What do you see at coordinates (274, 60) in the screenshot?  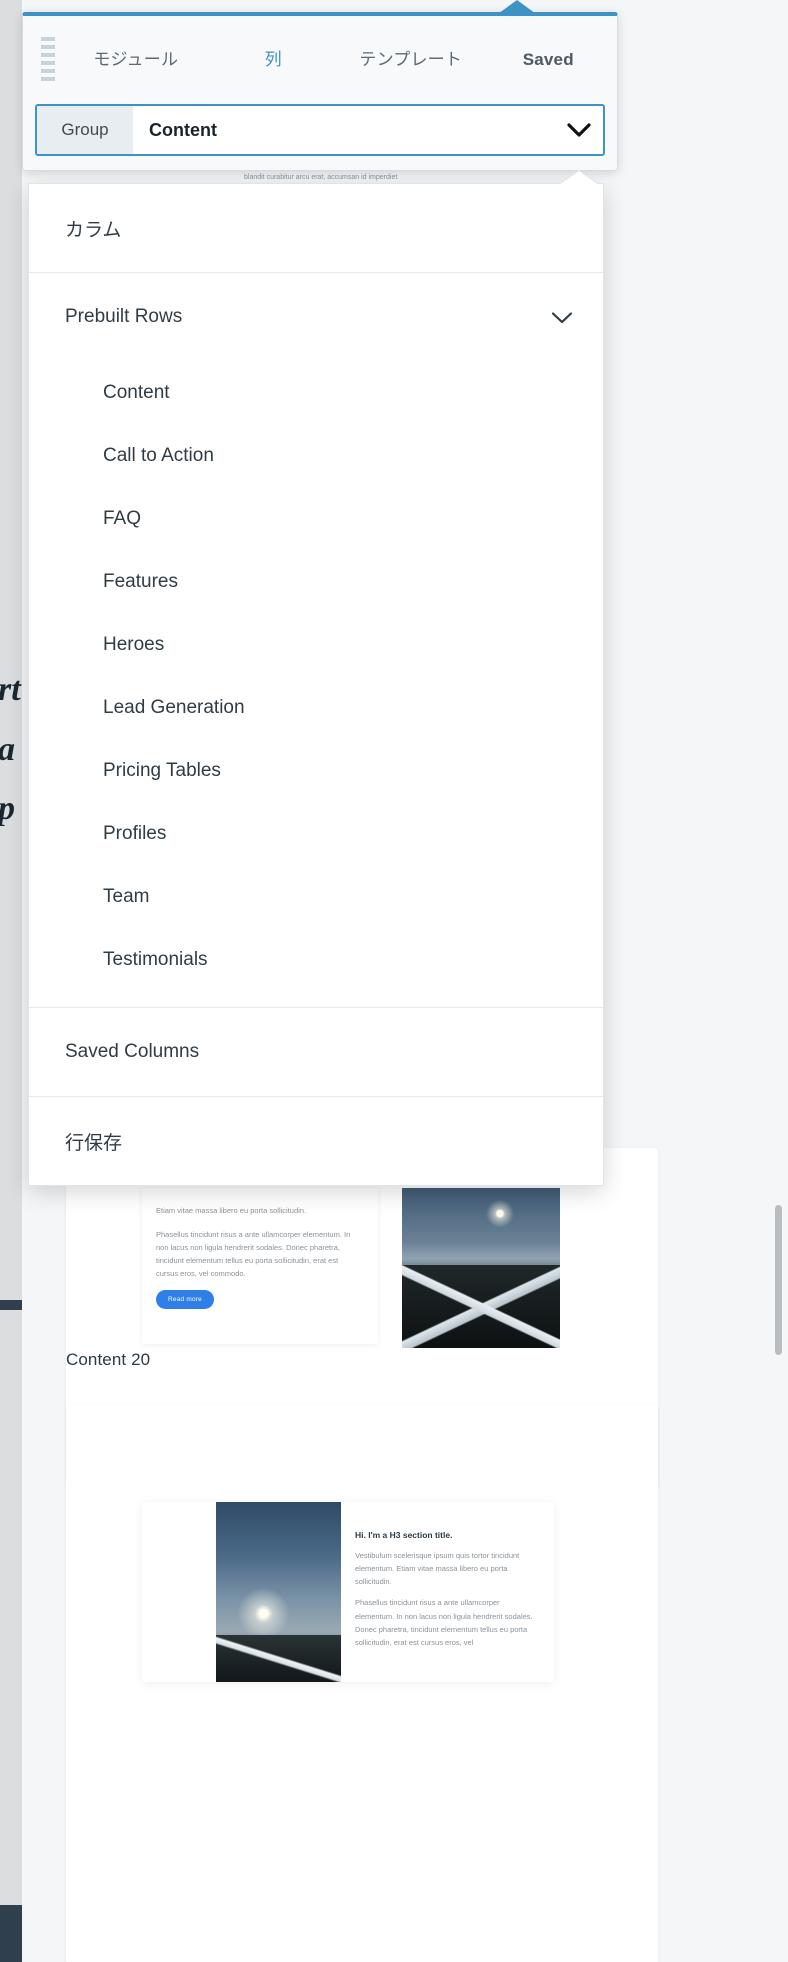 I see `tab-columns: 列` at bounding box center [274, 60].